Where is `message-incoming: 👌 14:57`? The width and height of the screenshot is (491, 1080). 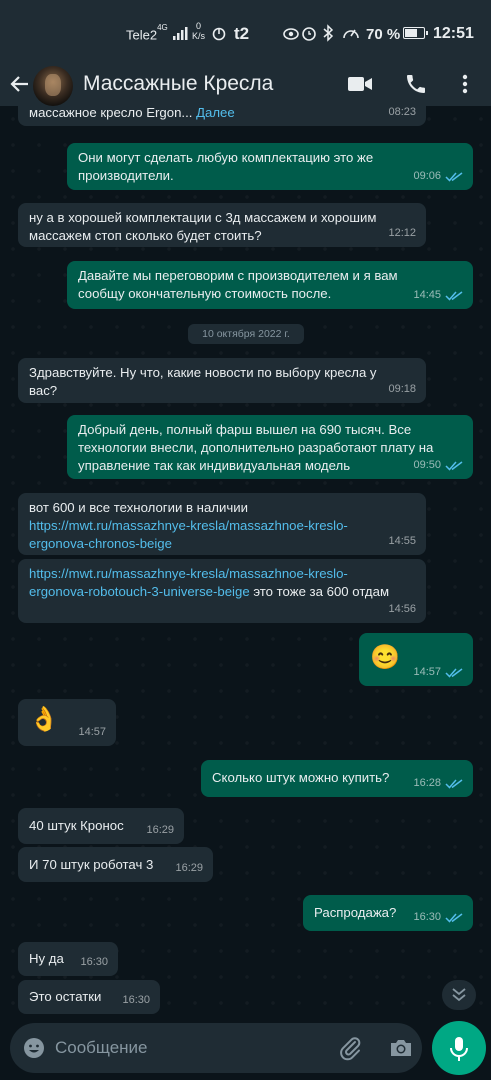
message-incoming: 👌 14:57 is located at coordinates (67, 722).